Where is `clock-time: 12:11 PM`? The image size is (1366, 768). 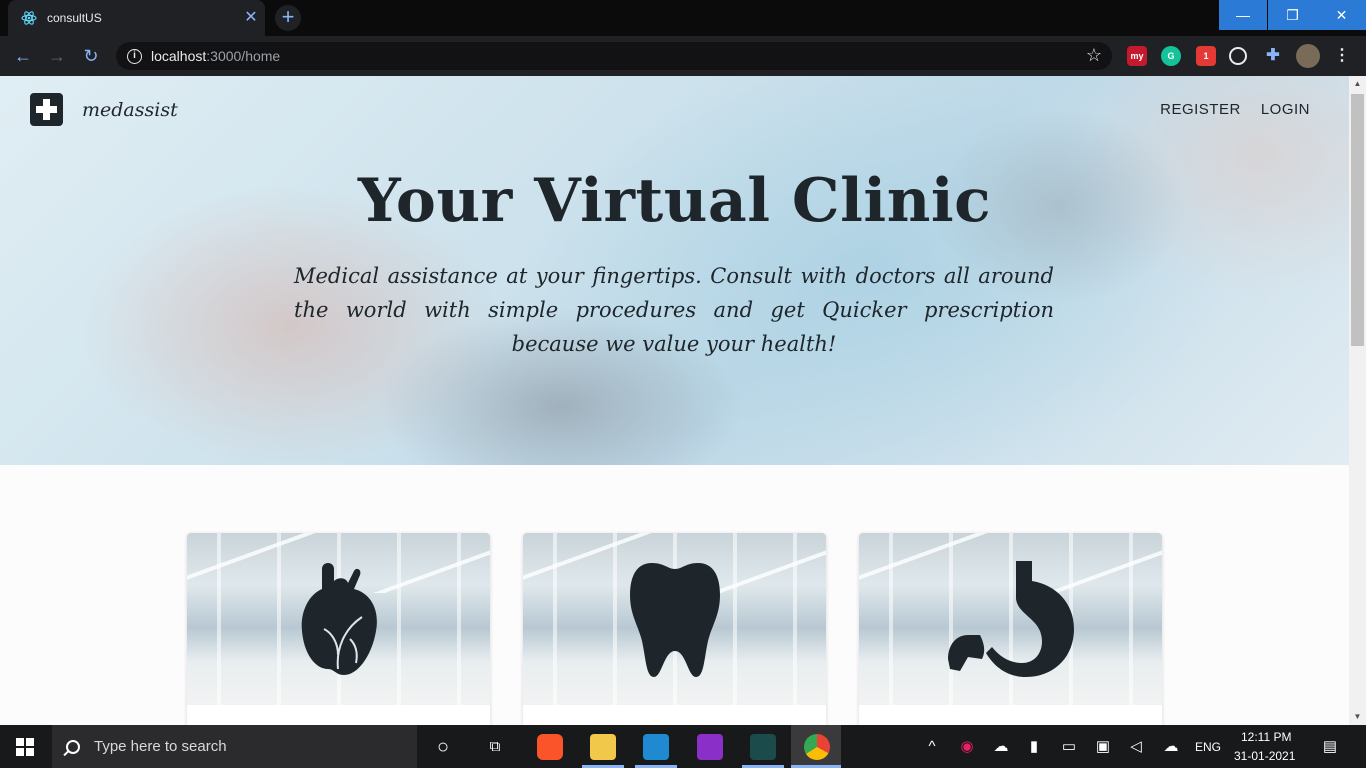
clock-time: 12:11 PM is located at coordinates (1266, 737).